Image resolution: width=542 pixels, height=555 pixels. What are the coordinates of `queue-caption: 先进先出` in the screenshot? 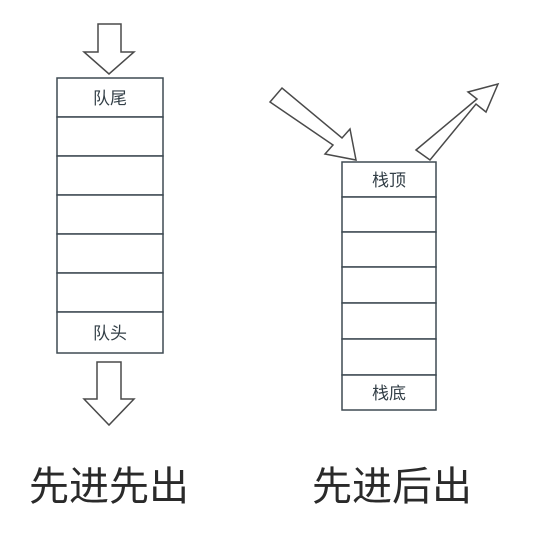 It's located at (109, 487).